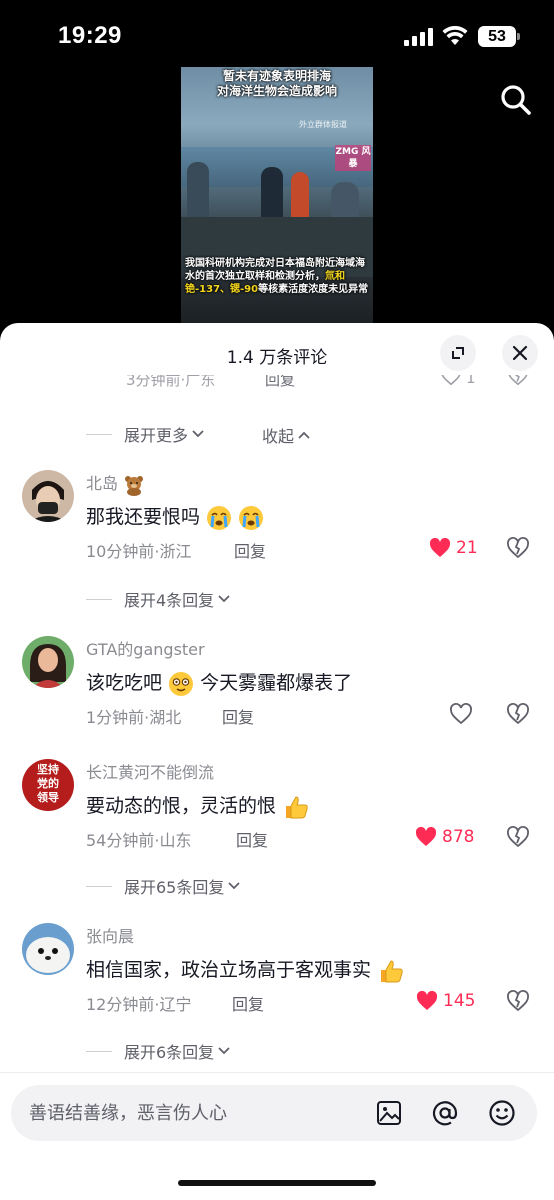 The image size is (554, 1200). What do you see at coordinates (198, 192) in the screenshot?
I see `video-figure` at bounding box center [198, 192].